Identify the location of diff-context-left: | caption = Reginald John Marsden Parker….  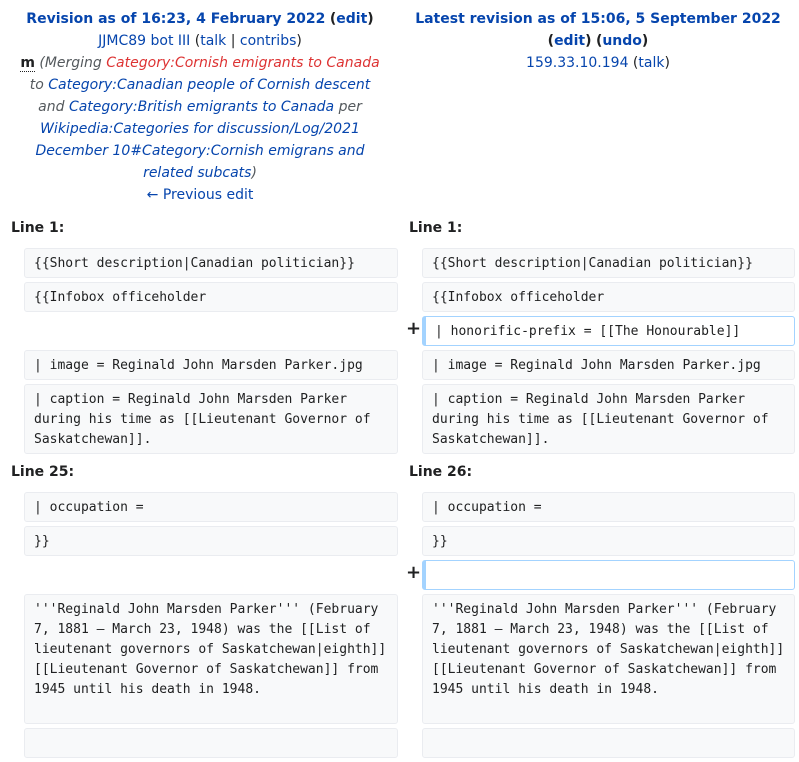
(211, 419).